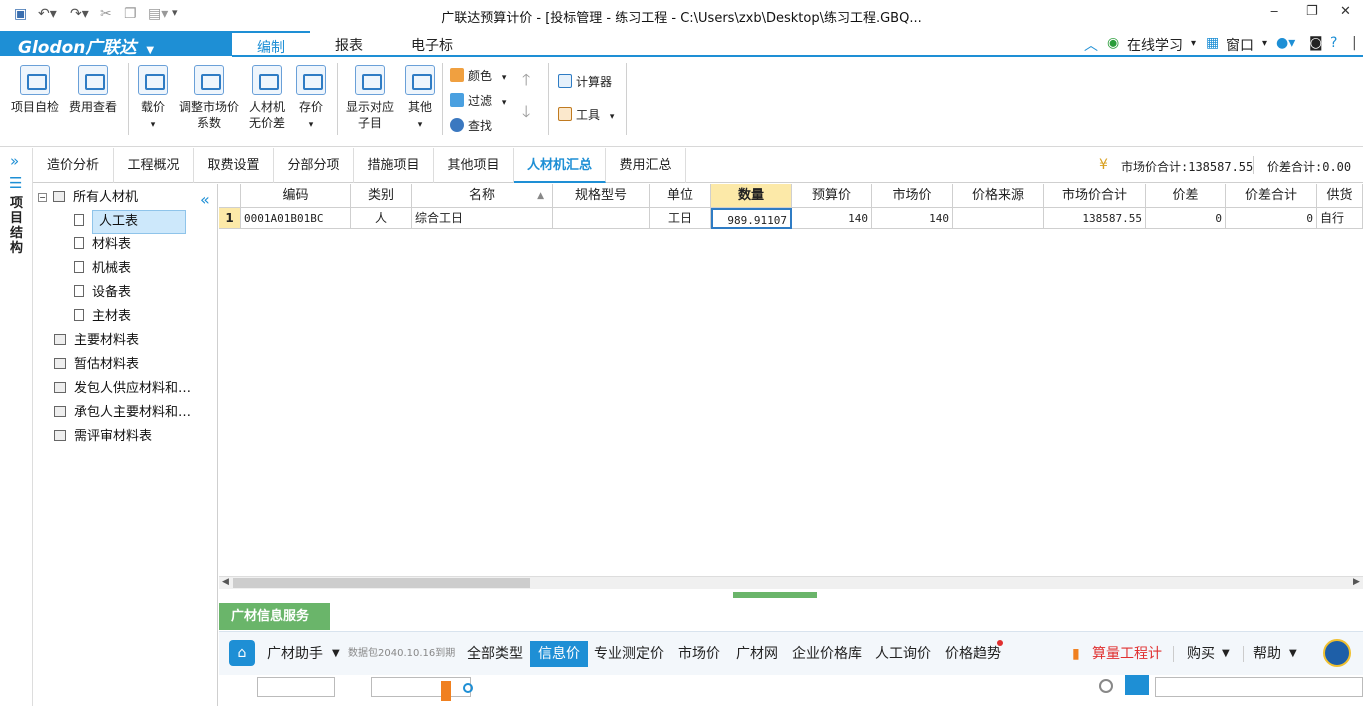 The width and height of the screenshot is (1363, 706). What do you see at coordinates (560, 165) in the screenshot?
I see `tab-labor-material-machine-summary: 人材机汇总` at bounding box center [560, 165].